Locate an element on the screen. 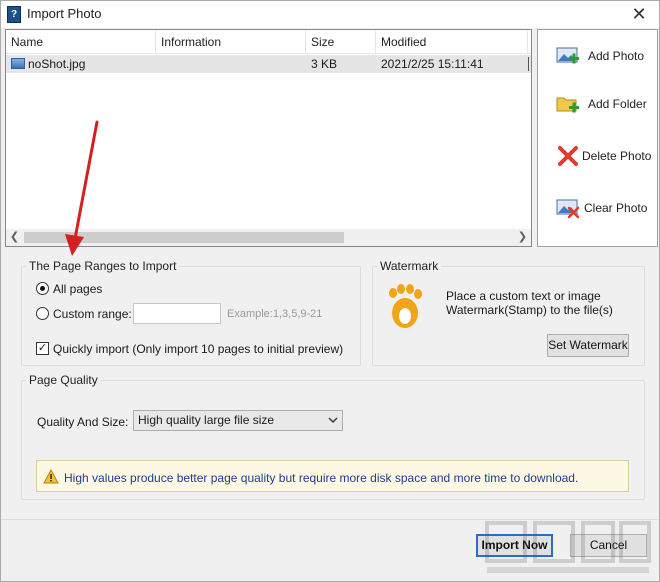 This screenshot has height=582, width=660. close-button: ✕ is located at coordinates (639, 14).